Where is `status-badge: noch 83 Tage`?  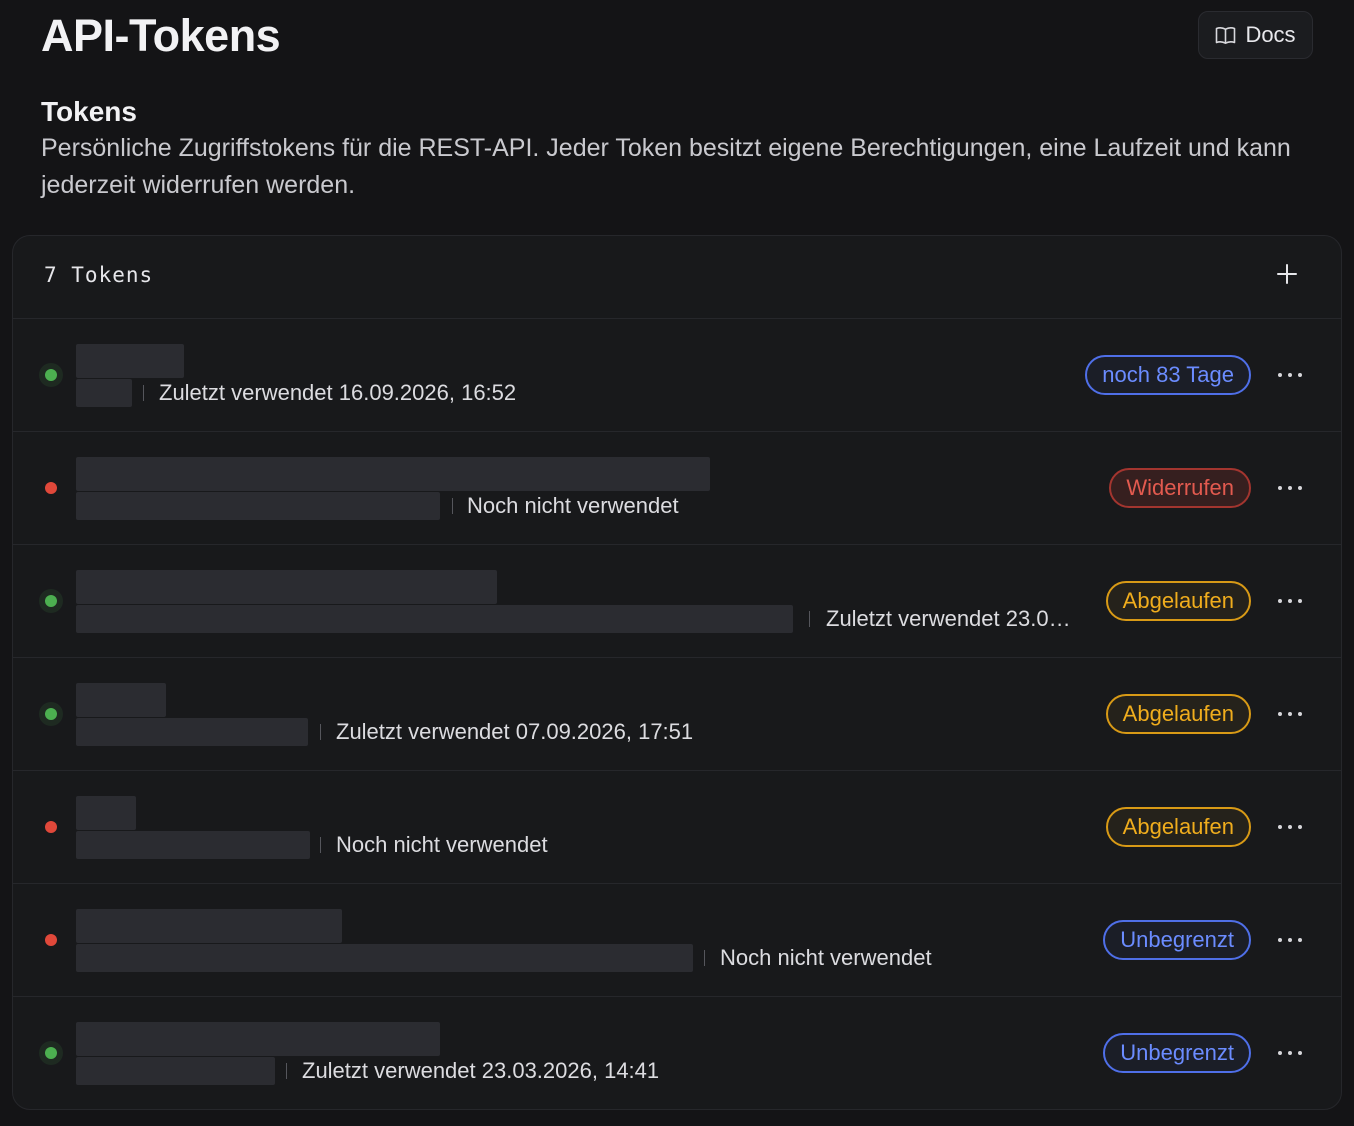
status-badge: noch 83 Tage is located at coordinates (1168, 375).